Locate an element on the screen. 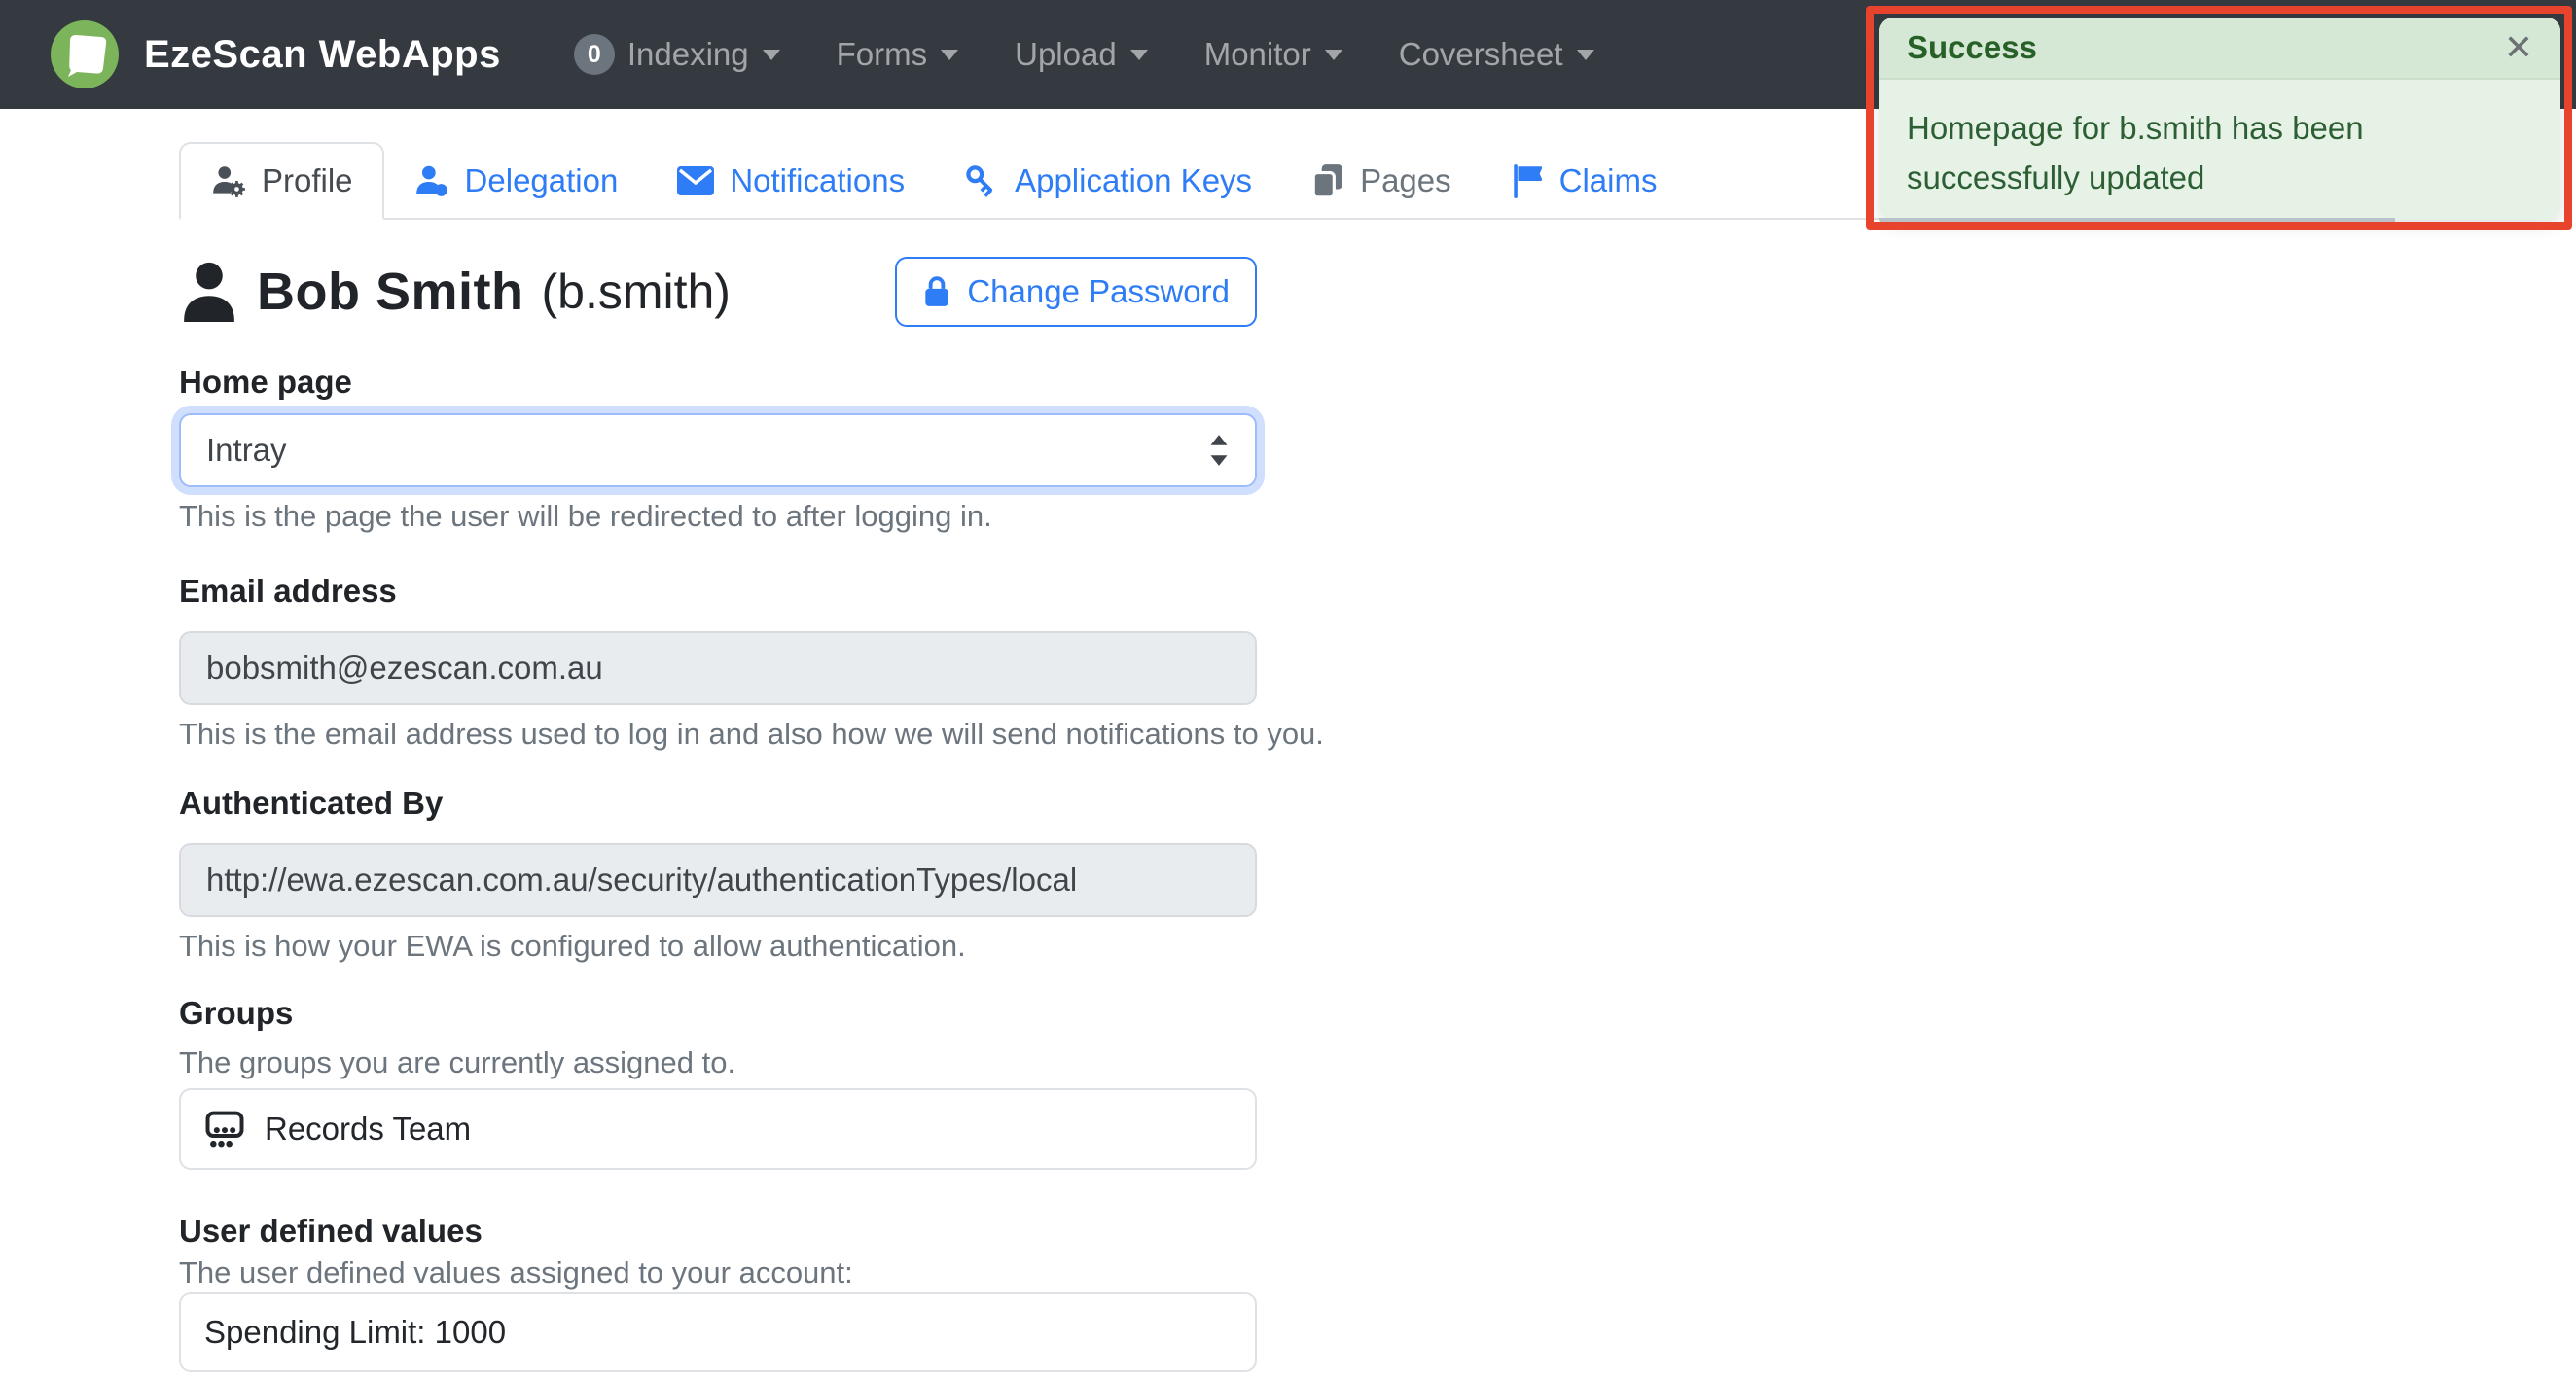  tab-claims: Claims is located at coordinates (1584, 181).